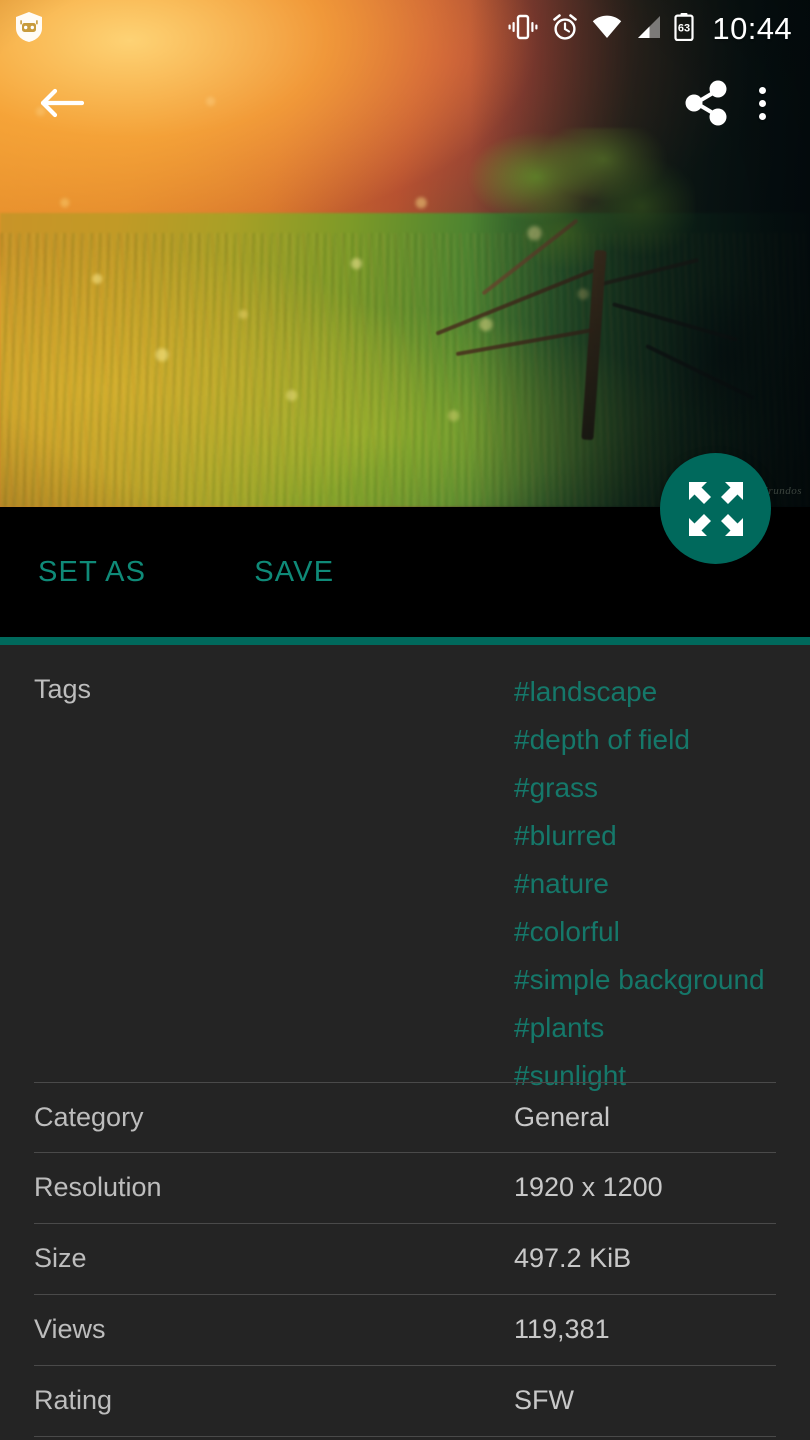 This screenshot has height=1440, width=810. Describe the element at coordinates (73, 1400) in the screenshot. I see `rating-label: Rating` at that location.